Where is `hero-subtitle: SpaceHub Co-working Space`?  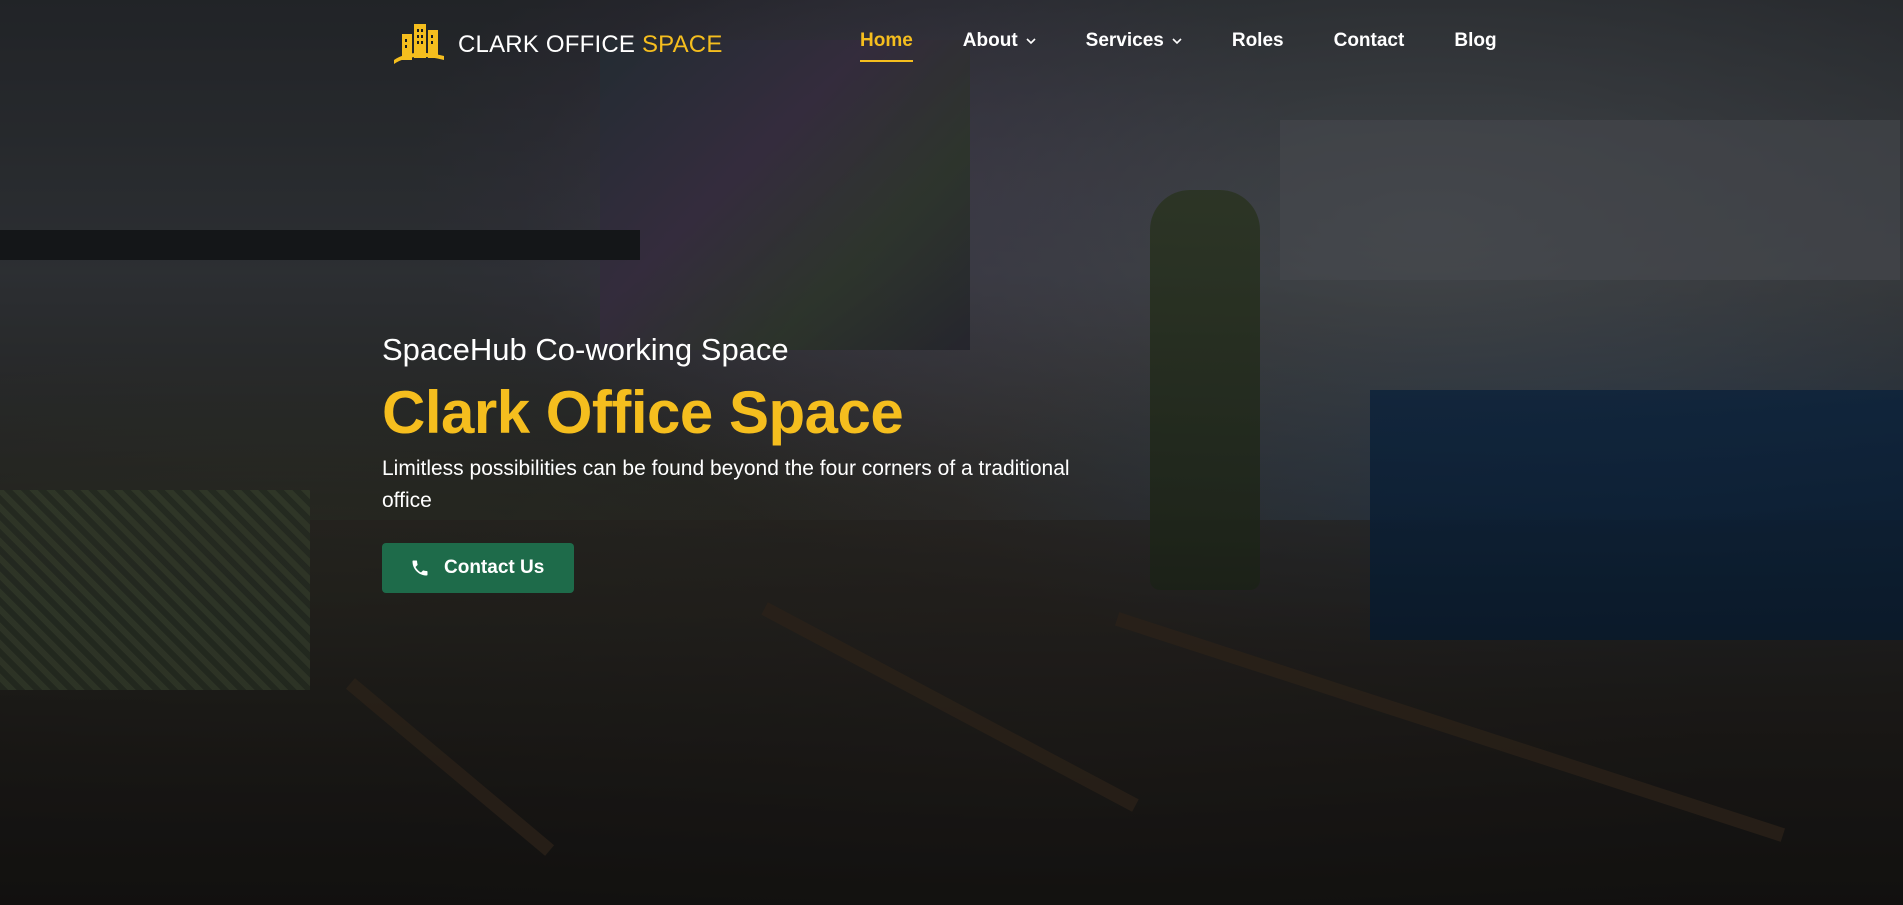
hero-subtitle: SpaceHub Co-working Space is located at coordinates (585, 349).